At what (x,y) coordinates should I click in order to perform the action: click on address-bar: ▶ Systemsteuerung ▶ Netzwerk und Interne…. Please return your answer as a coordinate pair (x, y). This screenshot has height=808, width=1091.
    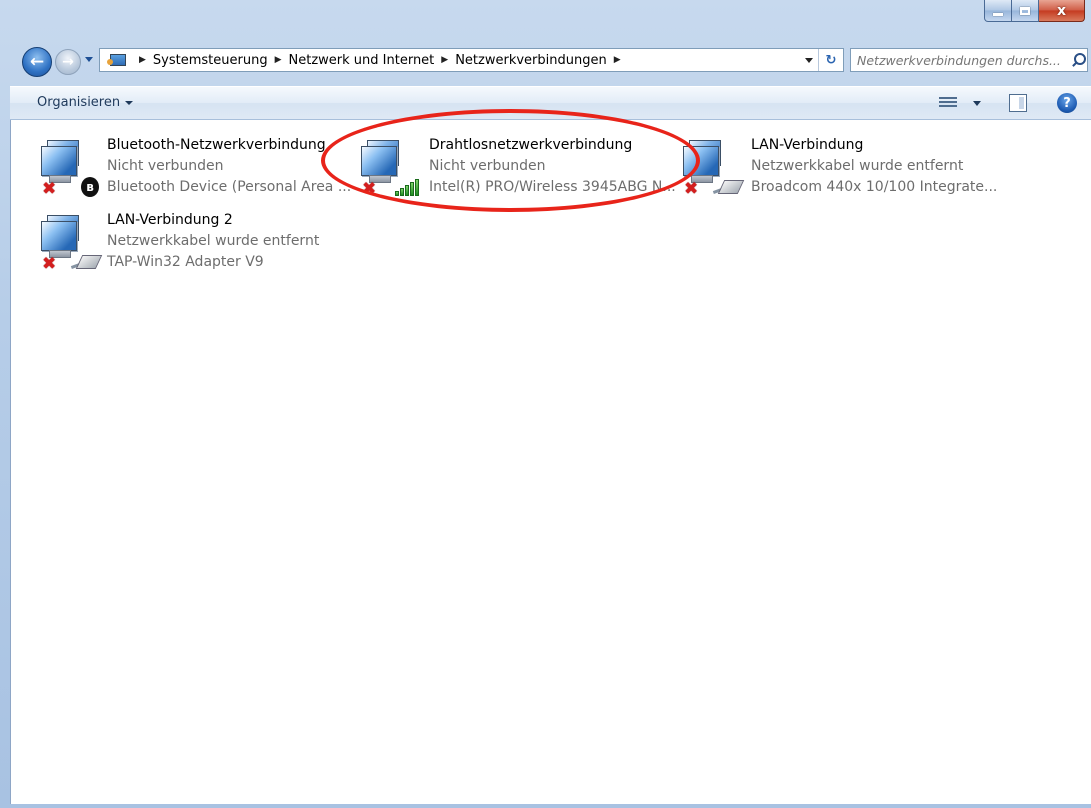
    Looking at the image, I should click on (471, 60).